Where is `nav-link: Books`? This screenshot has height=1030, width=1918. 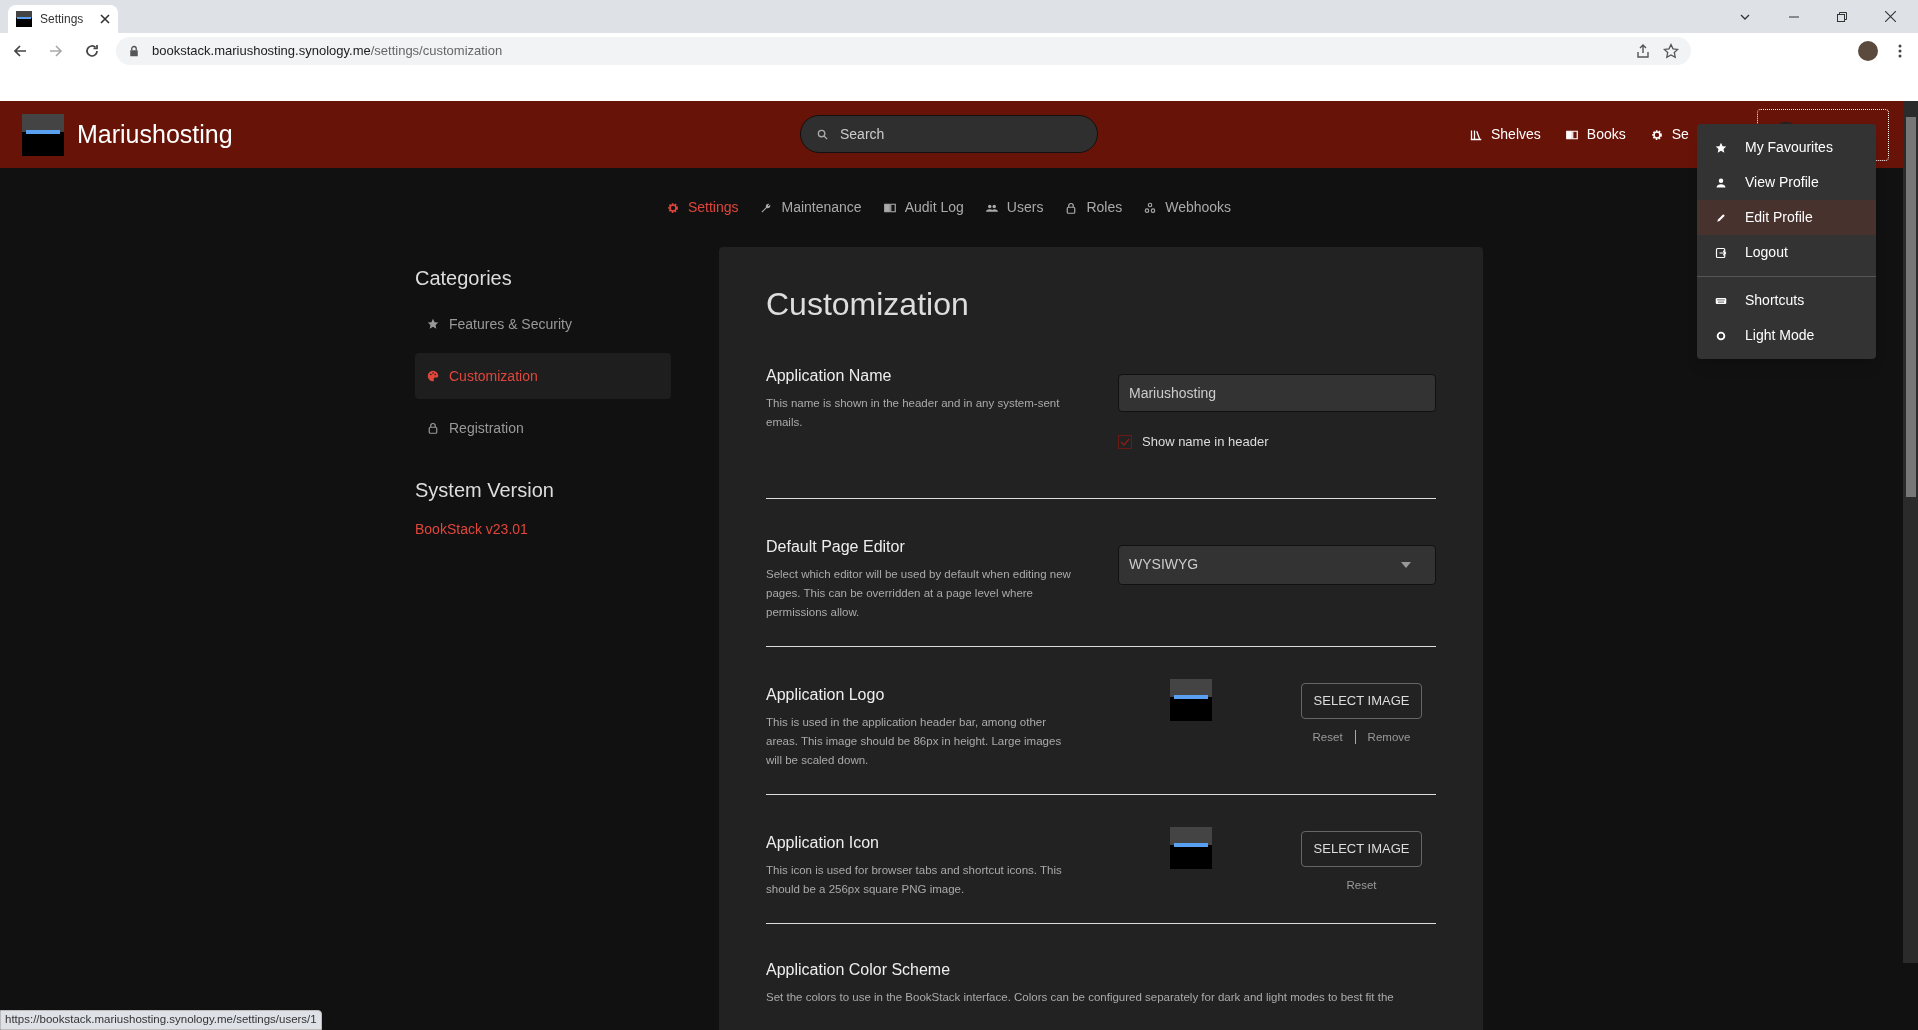
nav-link: Books is located at coordinates (1595, 134).